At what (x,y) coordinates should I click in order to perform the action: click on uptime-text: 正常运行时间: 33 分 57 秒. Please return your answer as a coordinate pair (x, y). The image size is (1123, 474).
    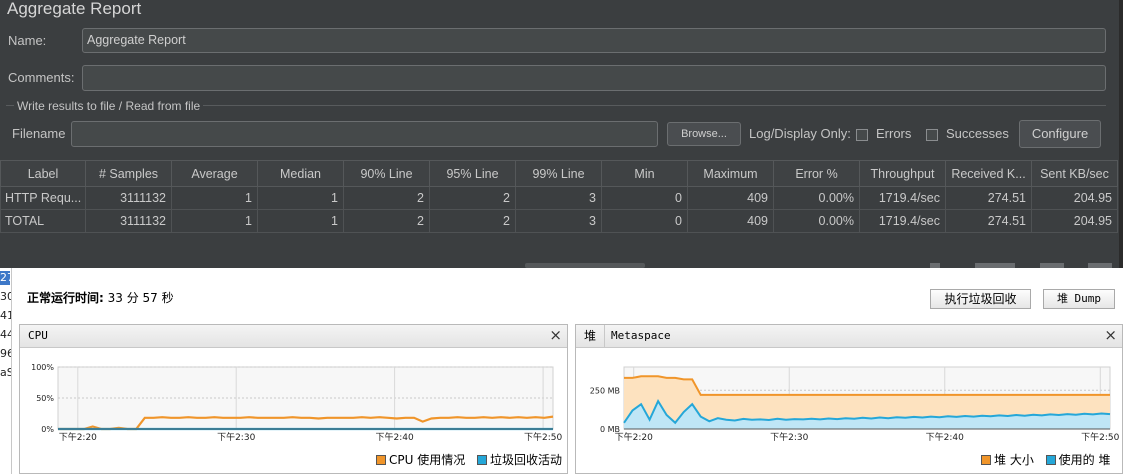
    Looking at the image, I should click on (100, 297).